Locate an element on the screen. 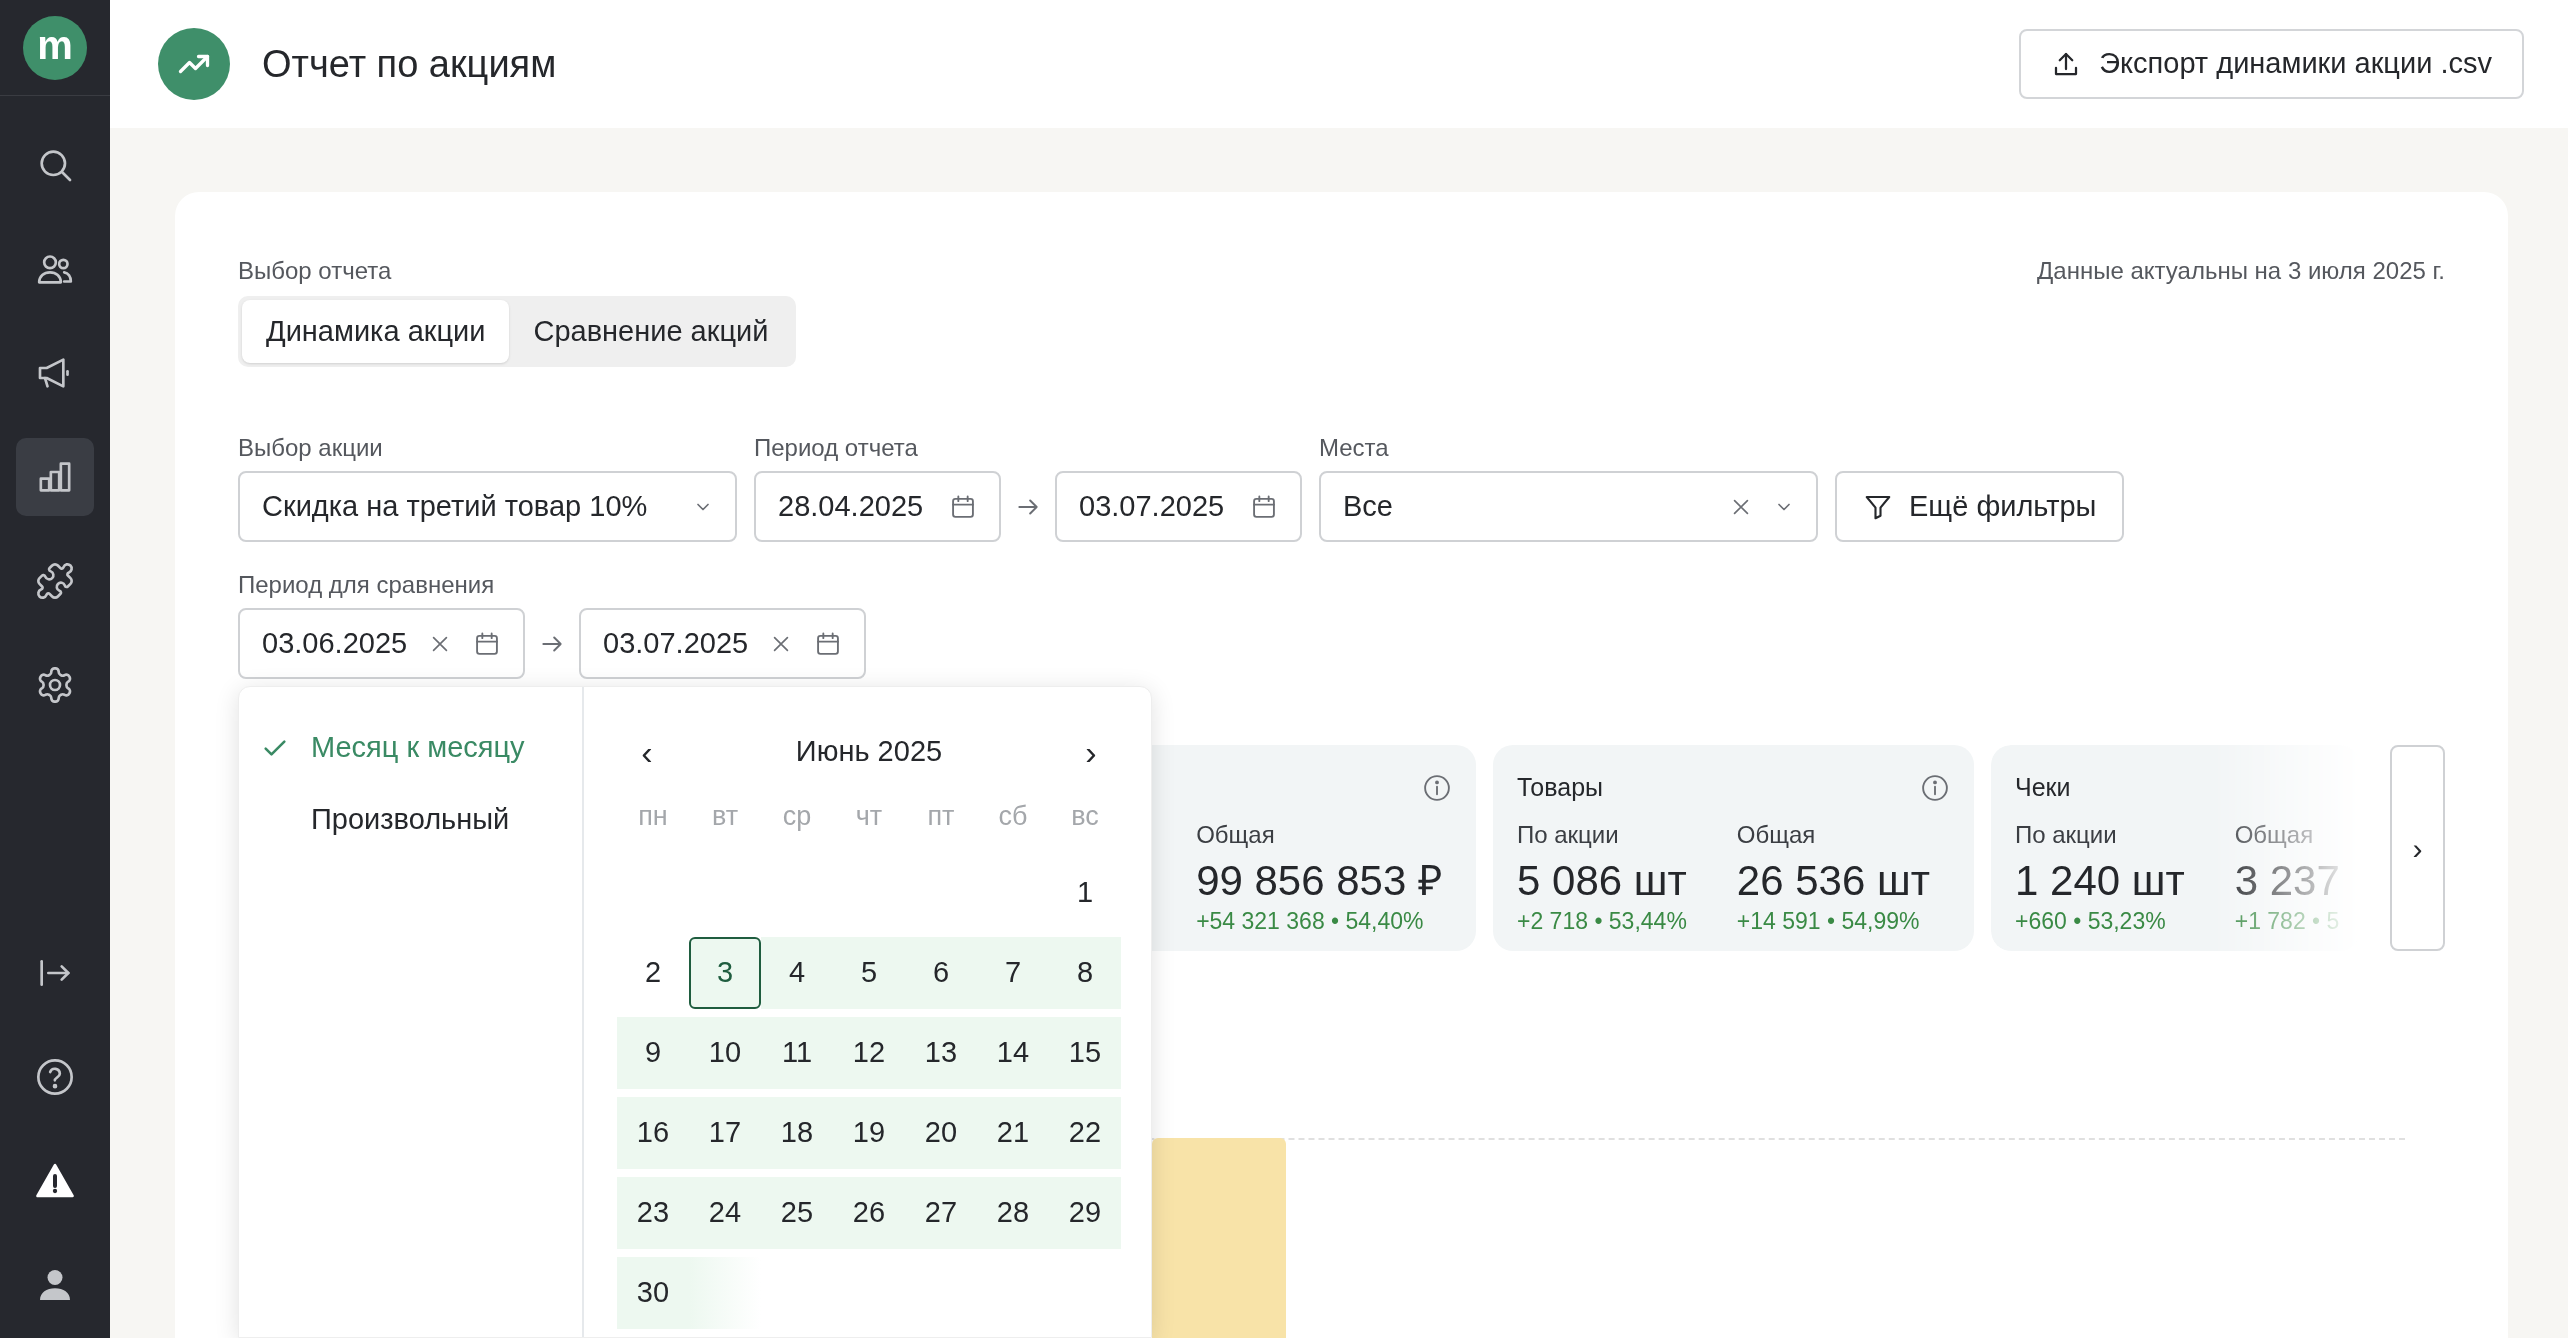 Image resolution: width=2568 pixels, height=1338 pixels. calendar-day: 23 is located at coordinates (653, 1213).